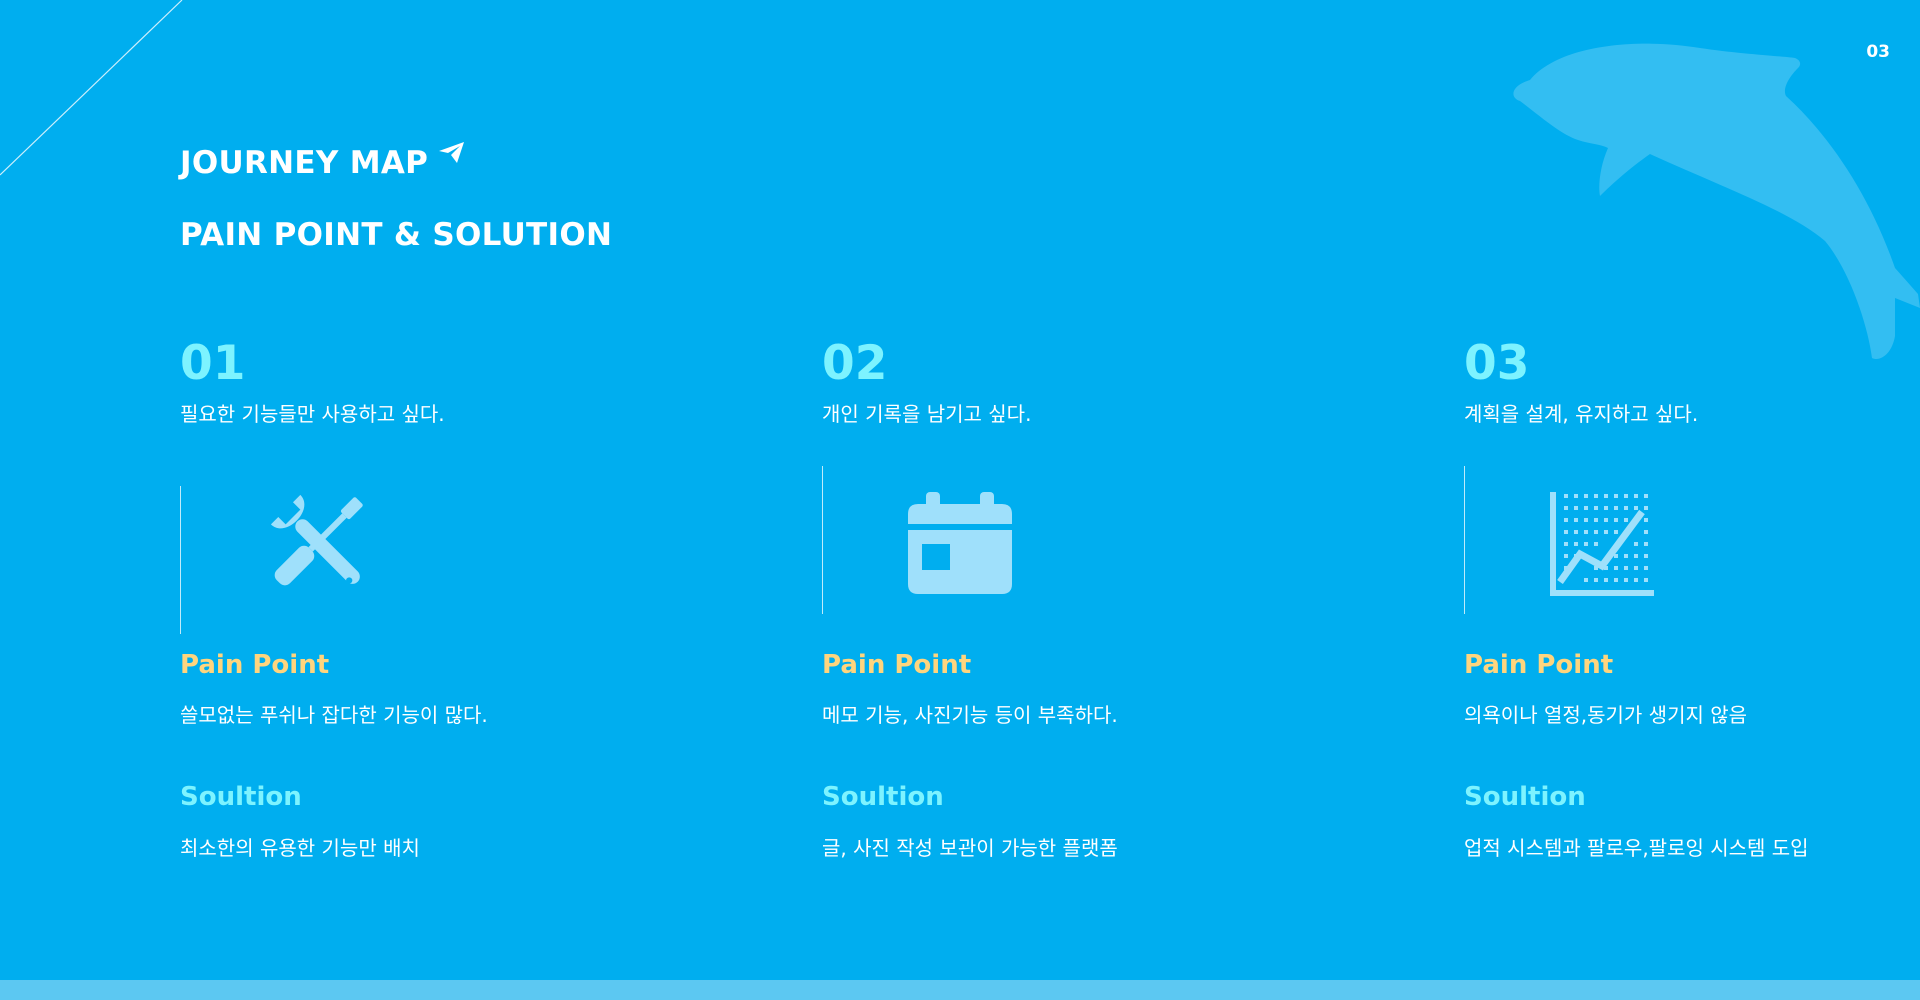 The height and width of the screenshot is (1000, 1920). I want to click on decorative-diagonal-line, so click(91, 88).